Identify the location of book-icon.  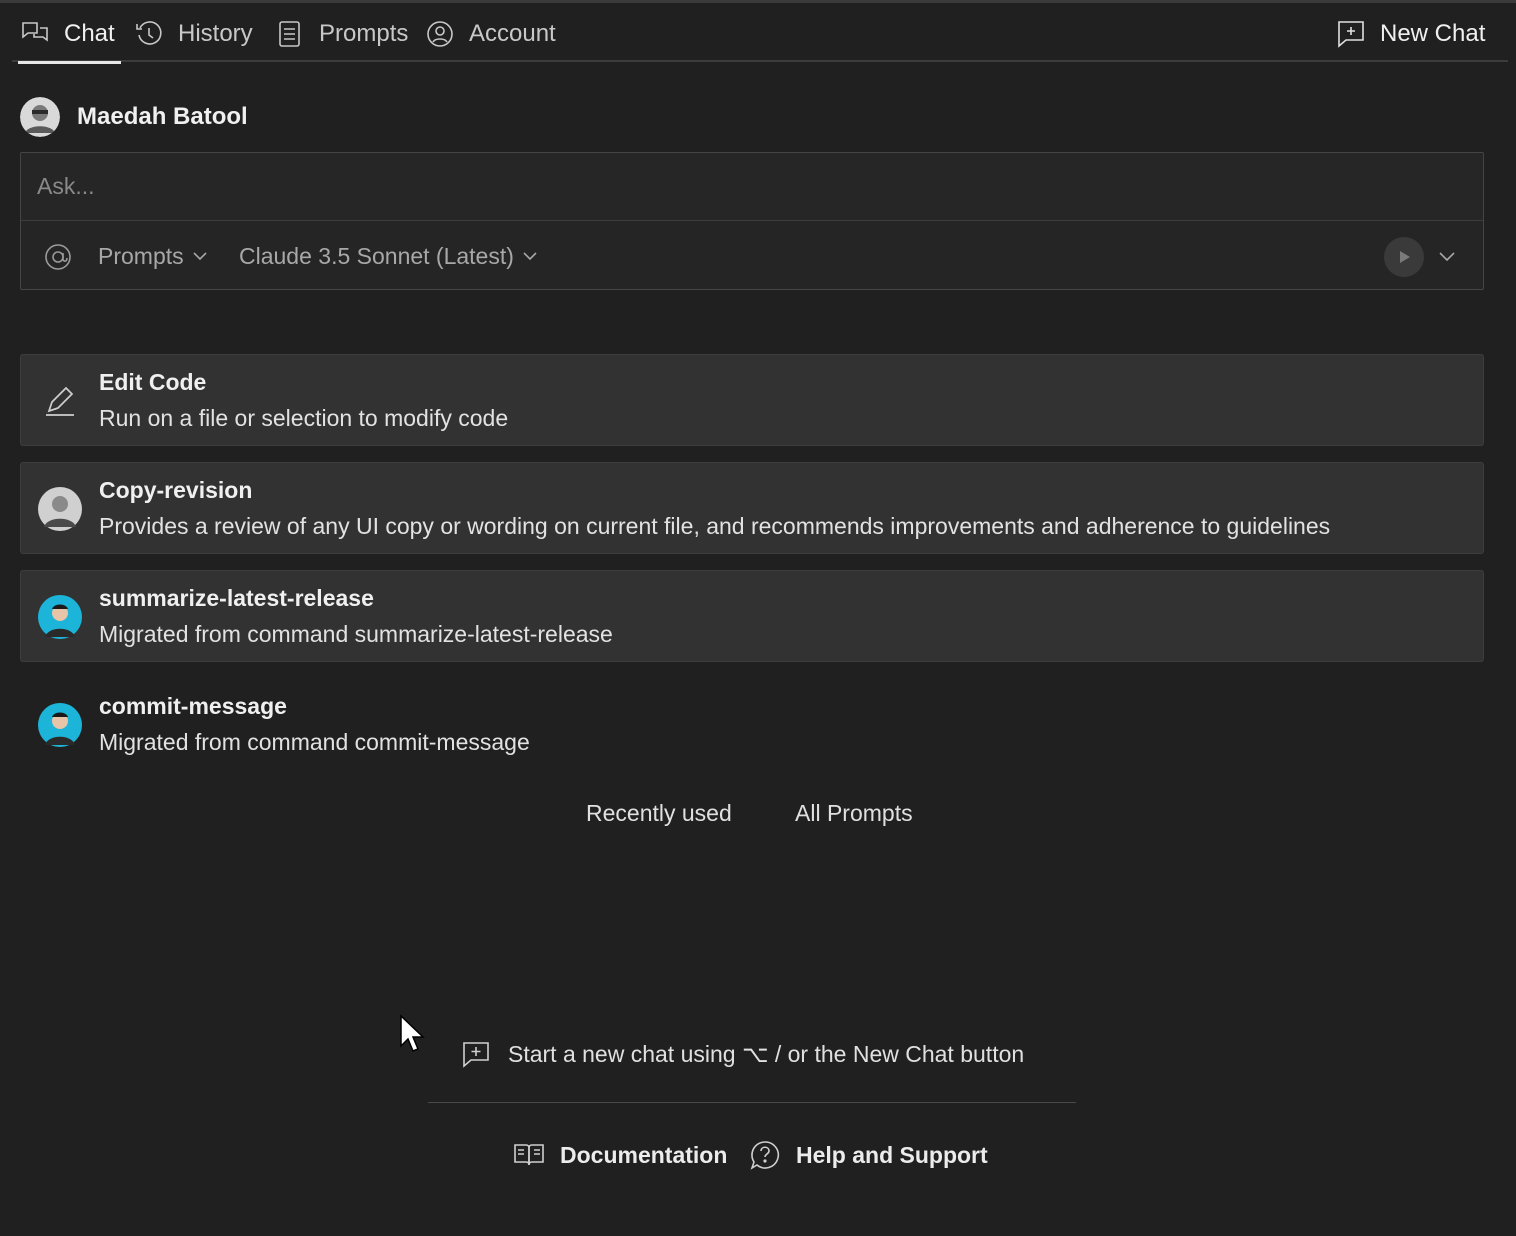
(529, 1155).